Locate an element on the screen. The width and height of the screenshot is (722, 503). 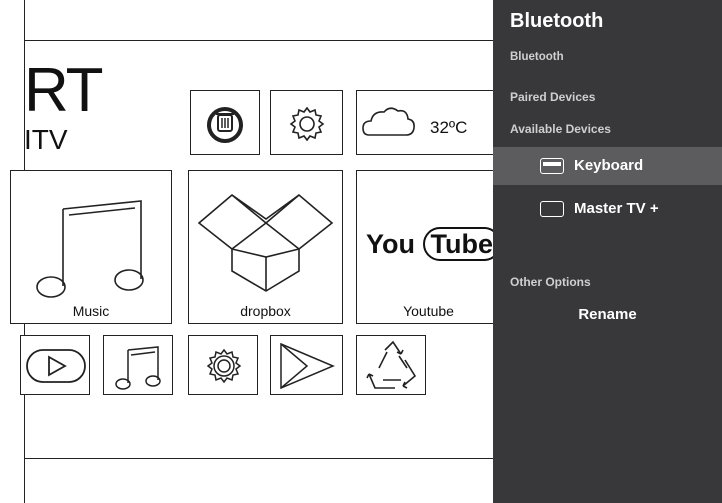
recycle-tile is located at coordinates (391, 365).